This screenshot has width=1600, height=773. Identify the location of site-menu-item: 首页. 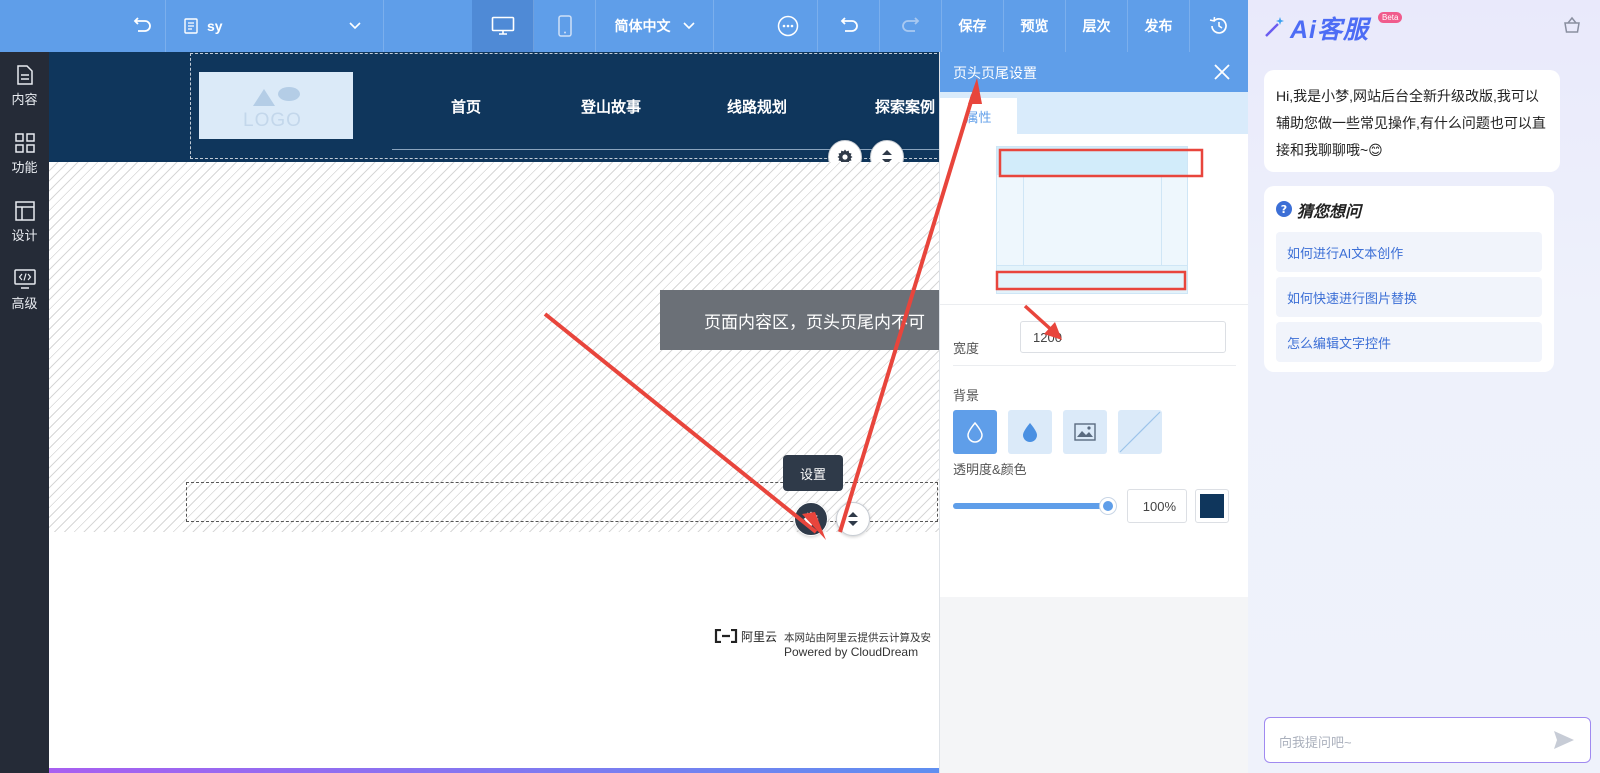
(466, 106).